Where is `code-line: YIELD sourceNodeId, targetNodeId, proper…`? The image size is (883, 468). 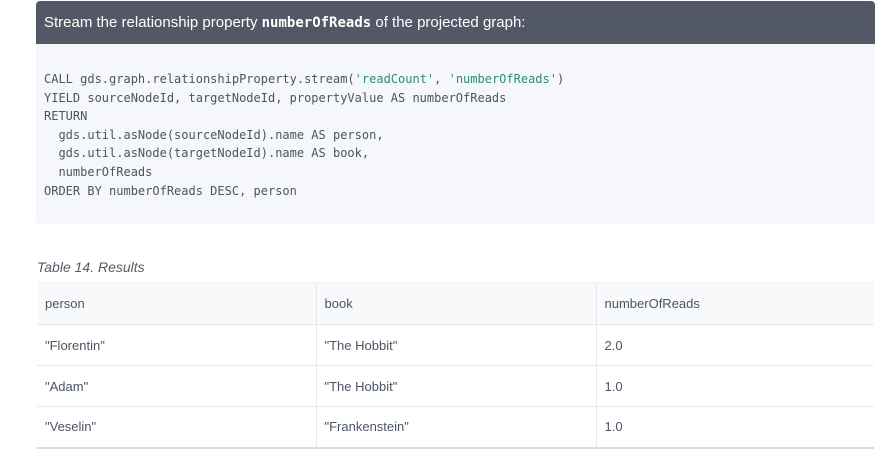
code-line: YIELD sourceNodeId, targetNodeId, proper… is located at coordinates (275, 97).